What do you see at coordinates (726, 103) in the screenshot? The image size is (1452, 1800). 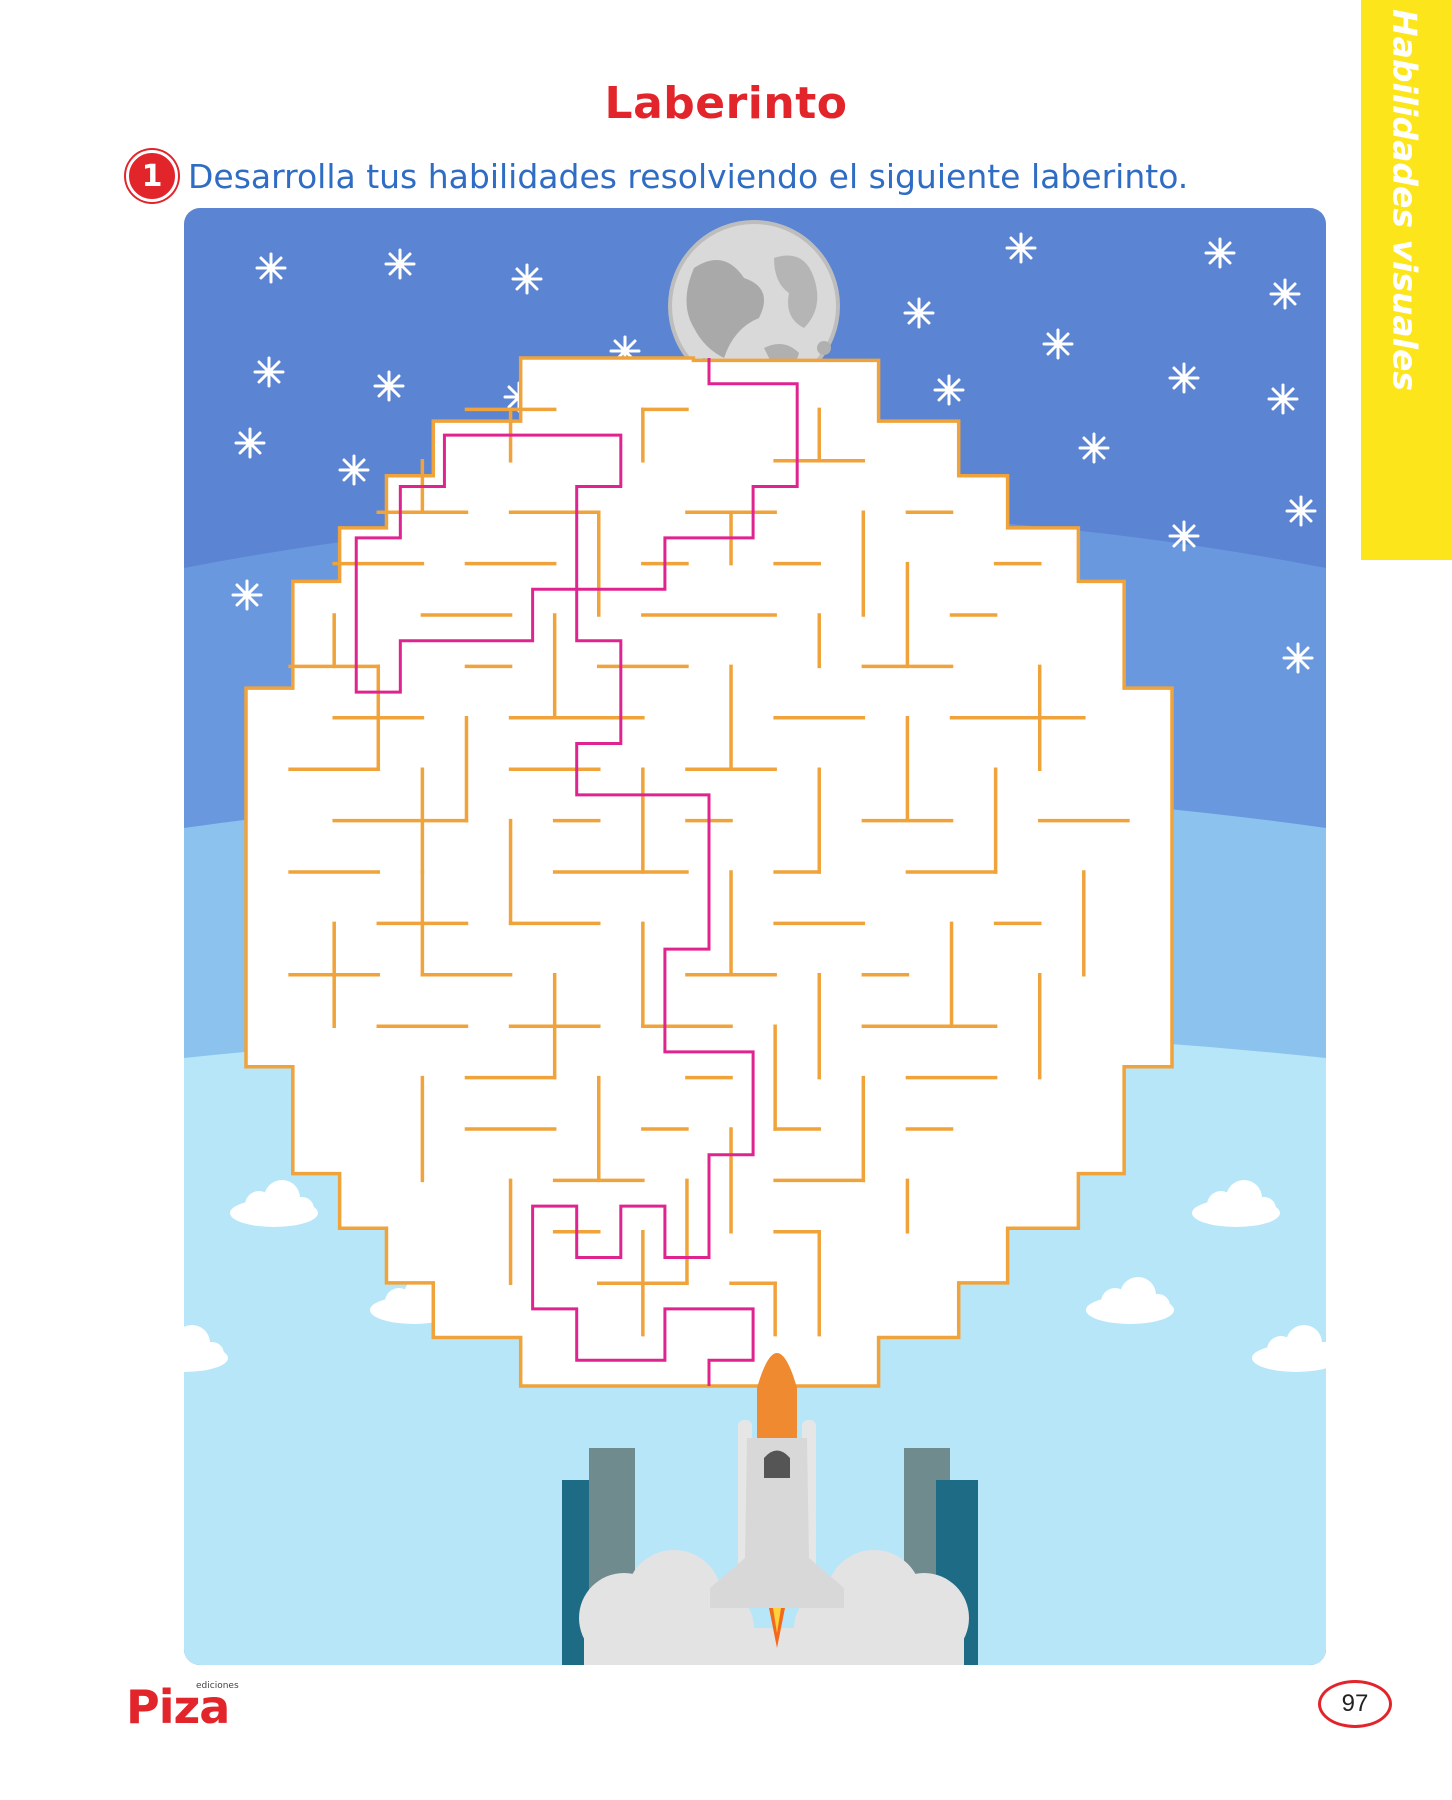 I see `page-title: Laberinto` at bounding box center [726, 103].